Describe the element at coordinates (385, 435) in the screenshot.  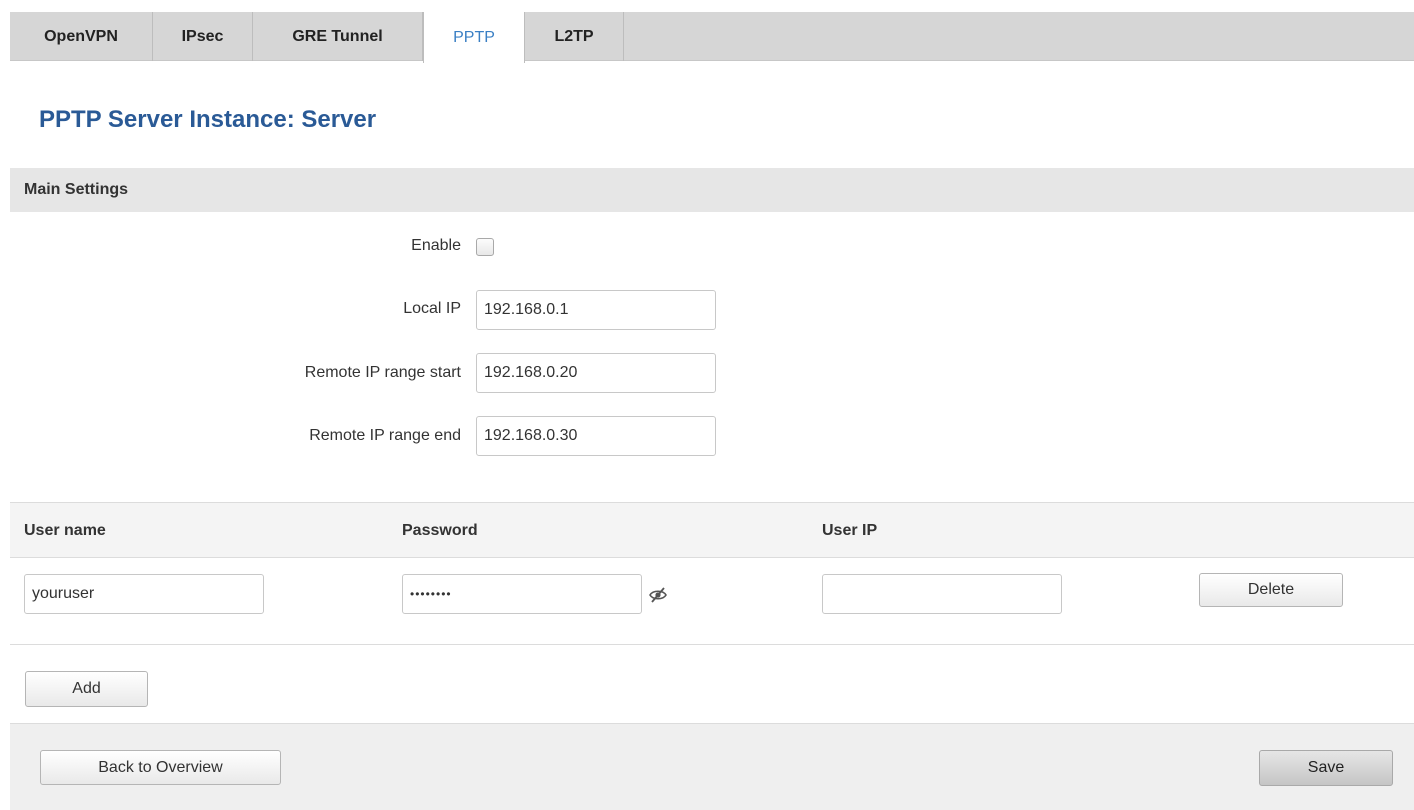
I see `remote-ip-end-label: Remote IP range end` at that location.